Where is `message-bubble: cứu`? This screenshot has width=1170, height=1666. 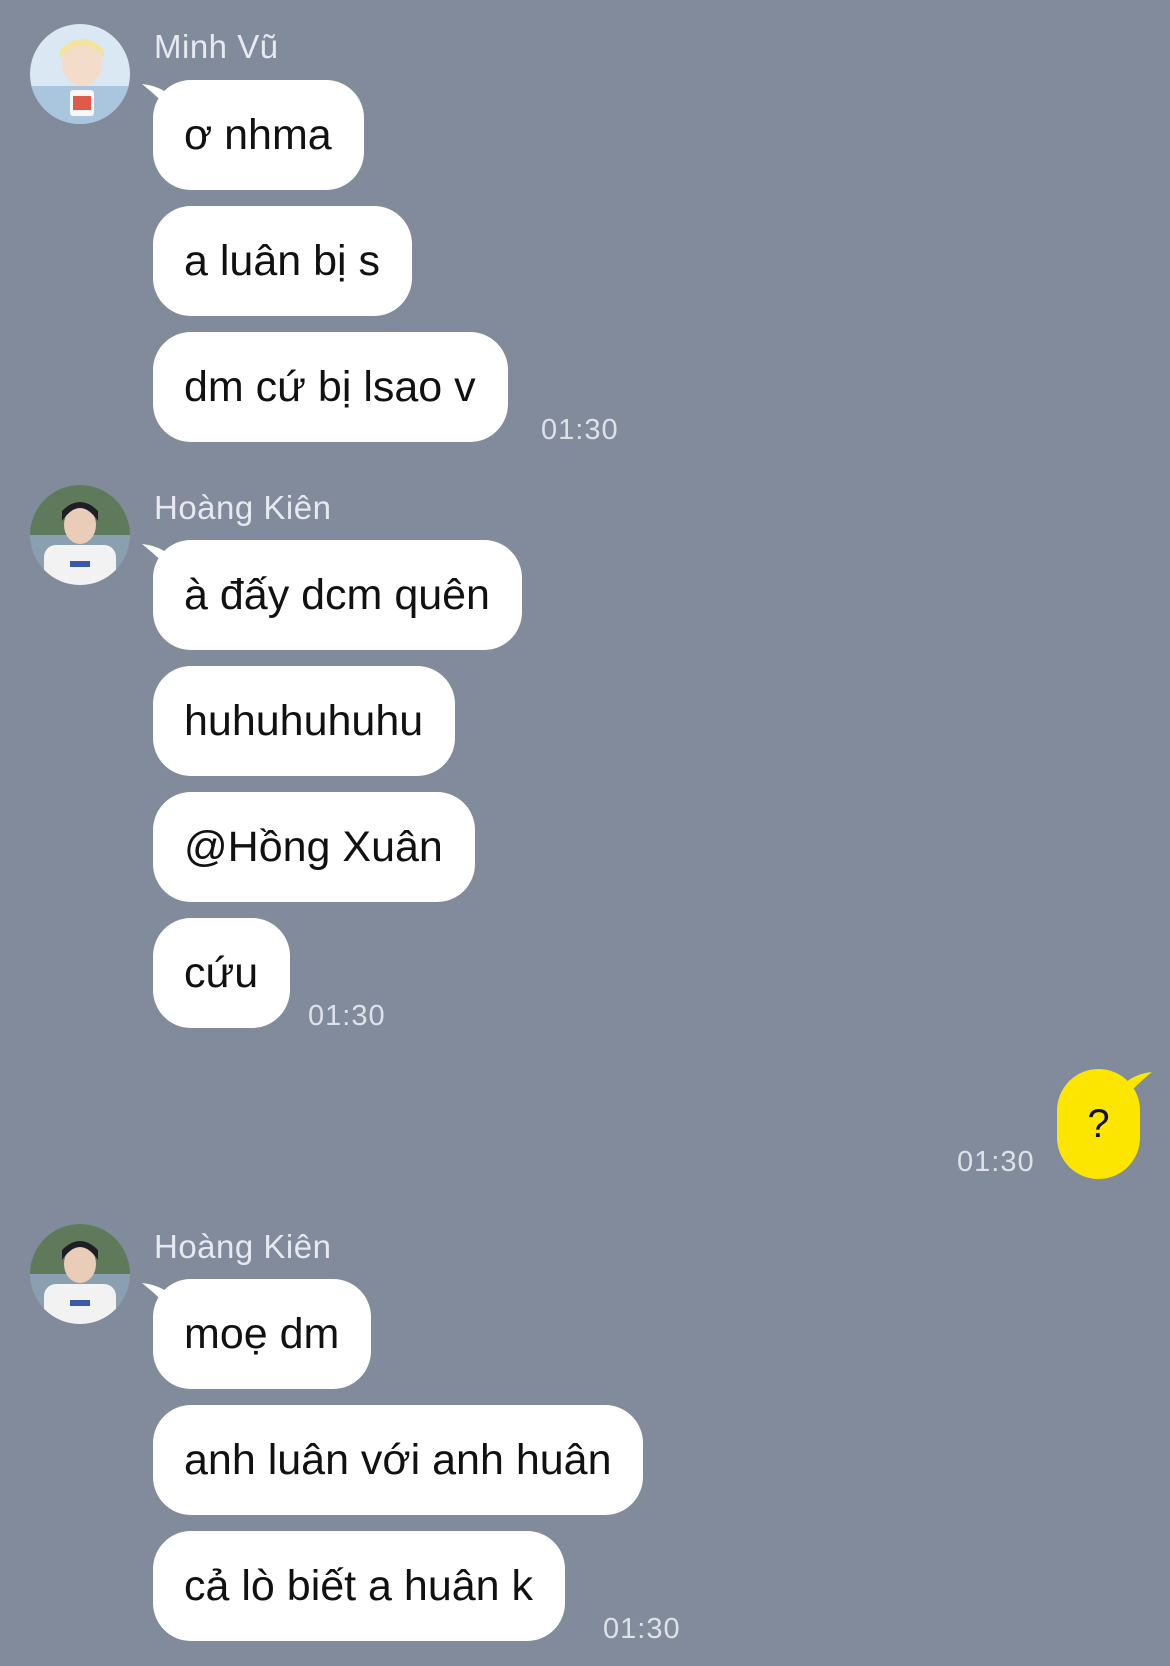
message-bubble: cứu is located at coordinates (222, 973).